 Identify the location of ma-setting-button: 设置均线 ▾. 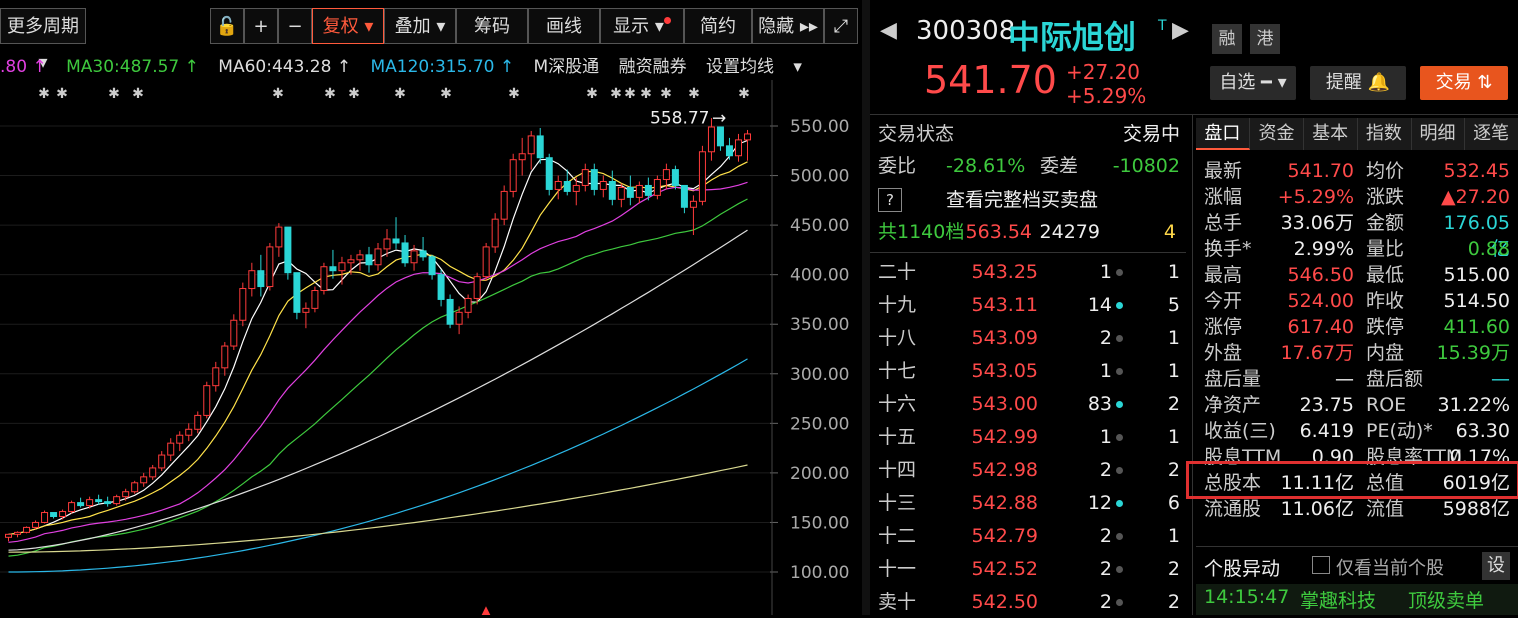
(754, 67).